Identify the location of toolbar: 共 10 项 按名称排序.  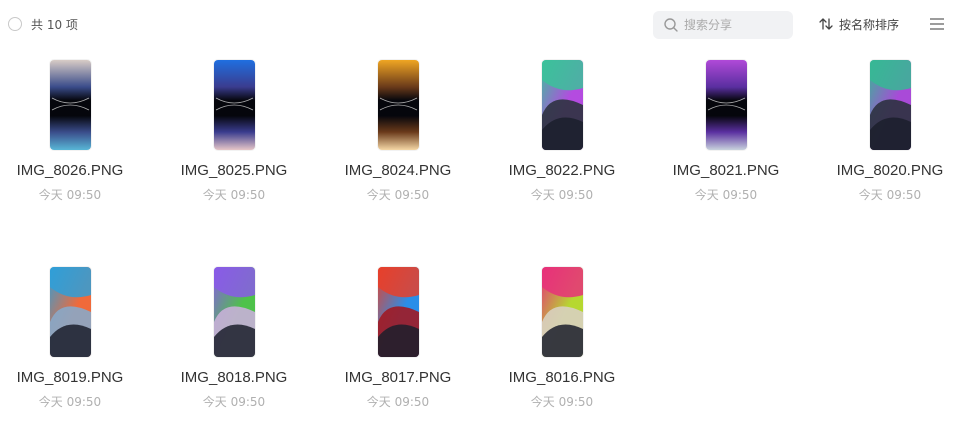
(476, 25).